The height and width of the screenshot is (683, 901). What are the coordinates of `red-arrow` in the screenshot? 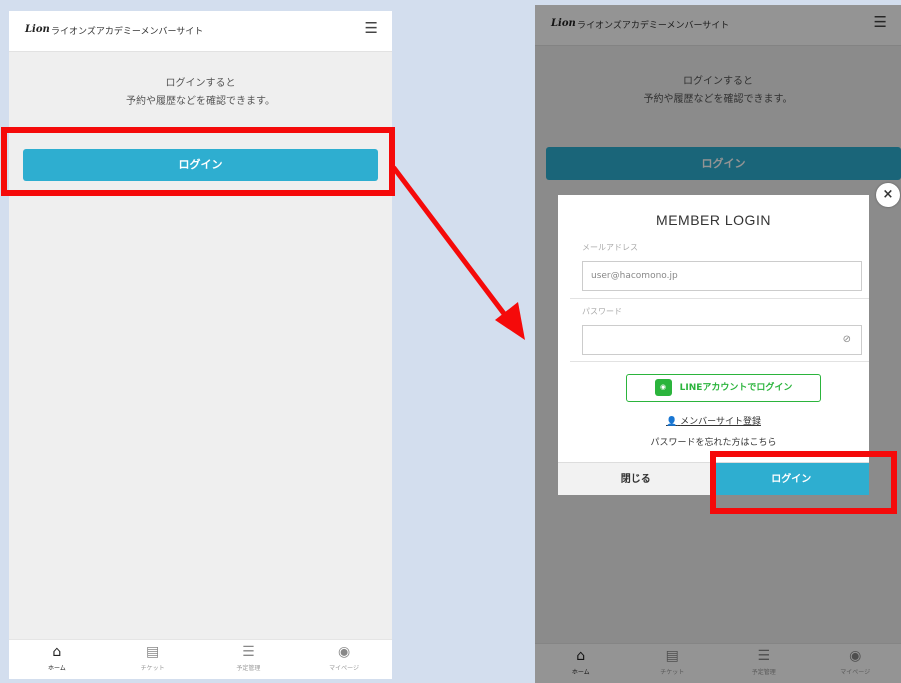 It's located at (458, 252).